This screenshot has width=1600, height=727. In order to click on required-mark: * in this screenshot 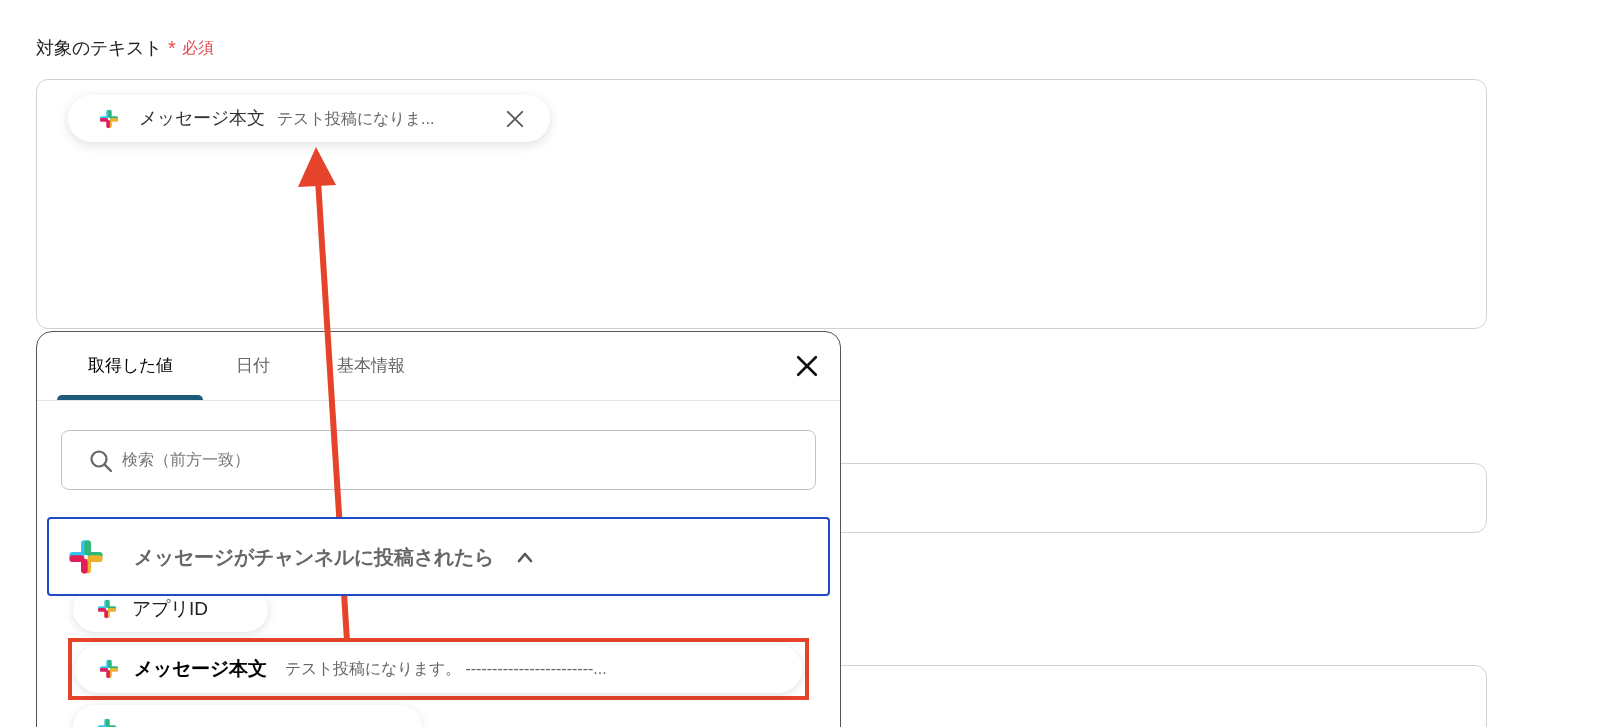, I will do `click(172, 48)`.